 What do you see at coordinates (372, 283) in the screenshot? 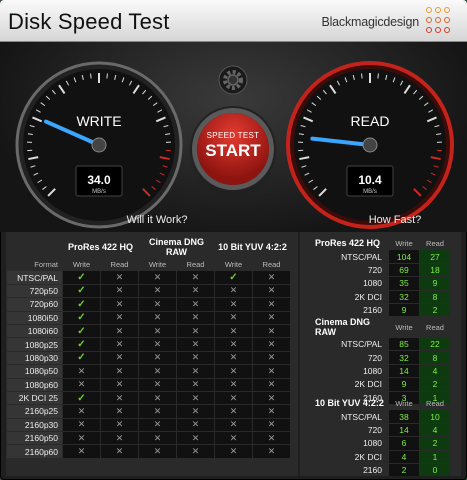
I see `format-label: 1080` at bounding box center [372, 283].